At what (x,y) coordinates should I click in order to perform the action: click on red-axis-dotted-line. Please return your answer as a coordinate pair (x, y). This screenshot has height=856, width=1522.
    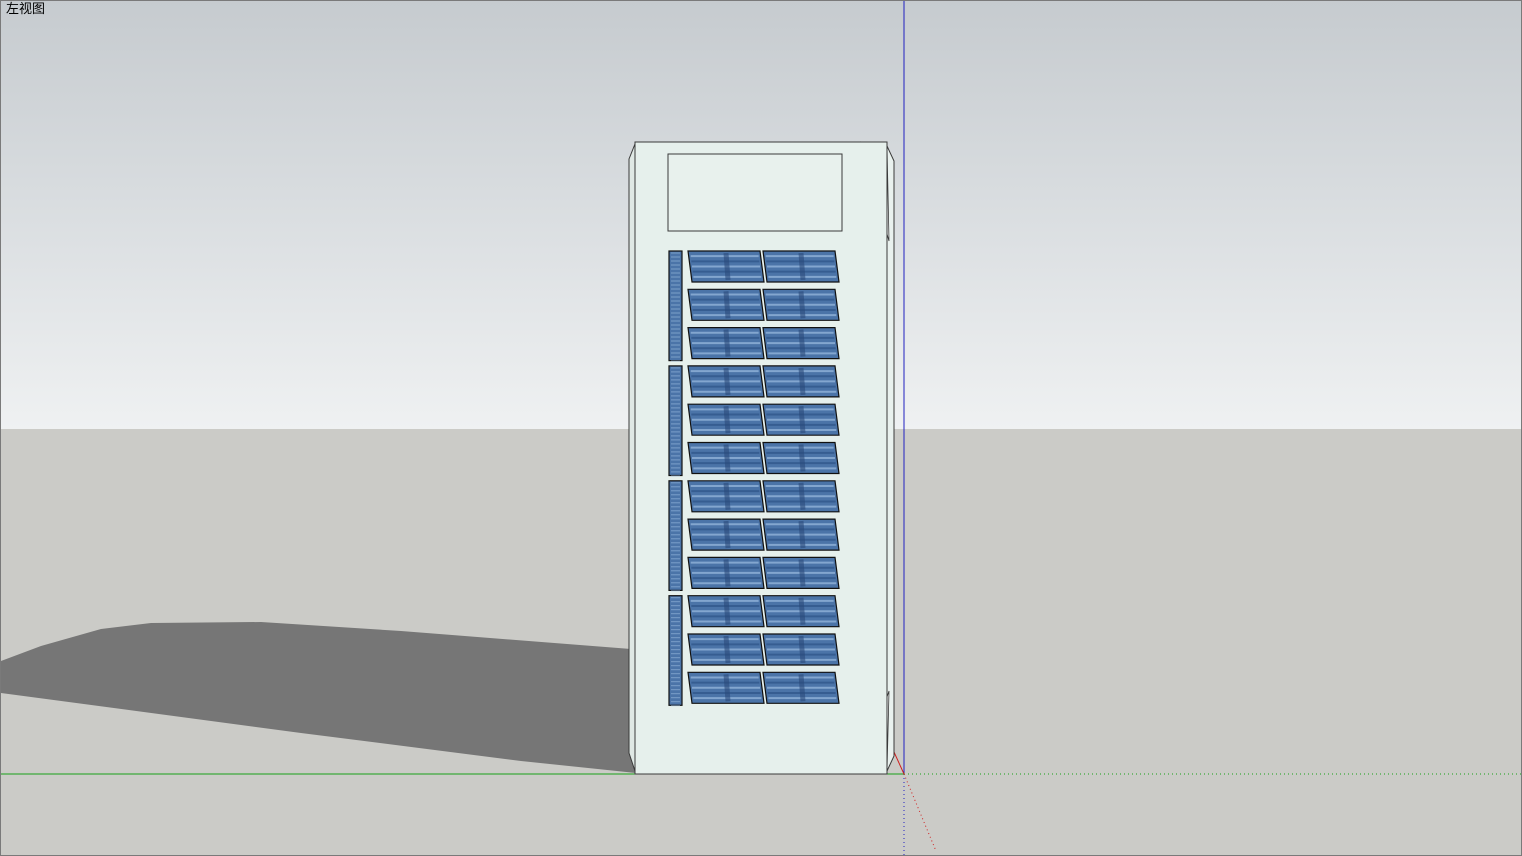
    Looking at the image, I should click on (920, 812).